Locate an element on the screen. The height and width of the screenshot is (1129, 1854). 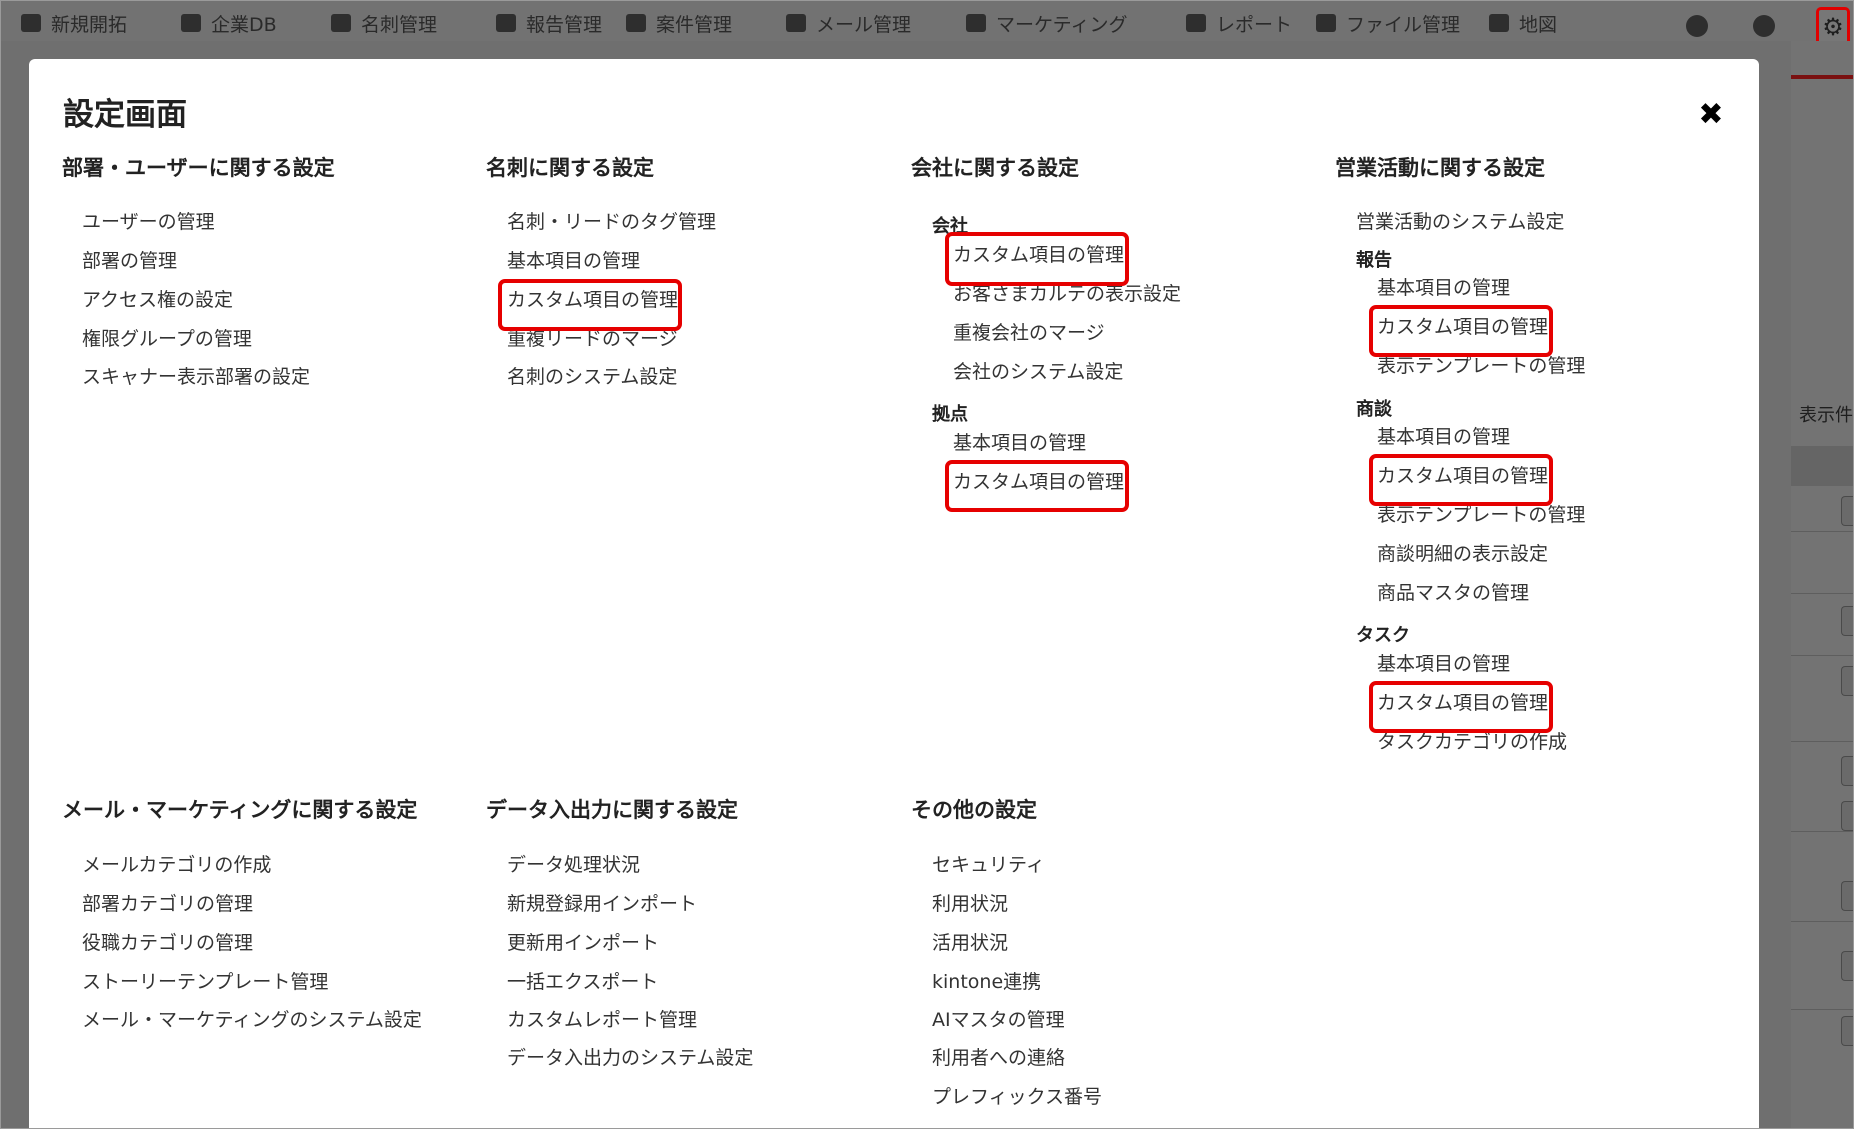
table-icon is located at coordinates (1196, 23).